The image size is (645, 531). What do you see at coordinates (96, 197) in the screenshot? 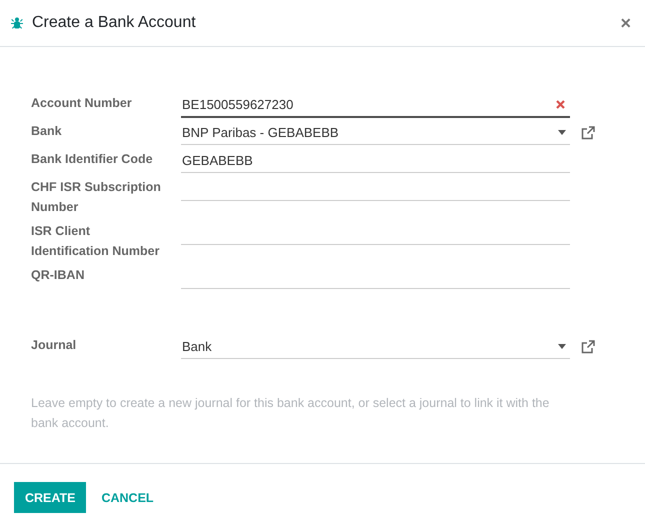
I see `field-label: CHF ISR Subscription Number` at bounding box center [96, 197].